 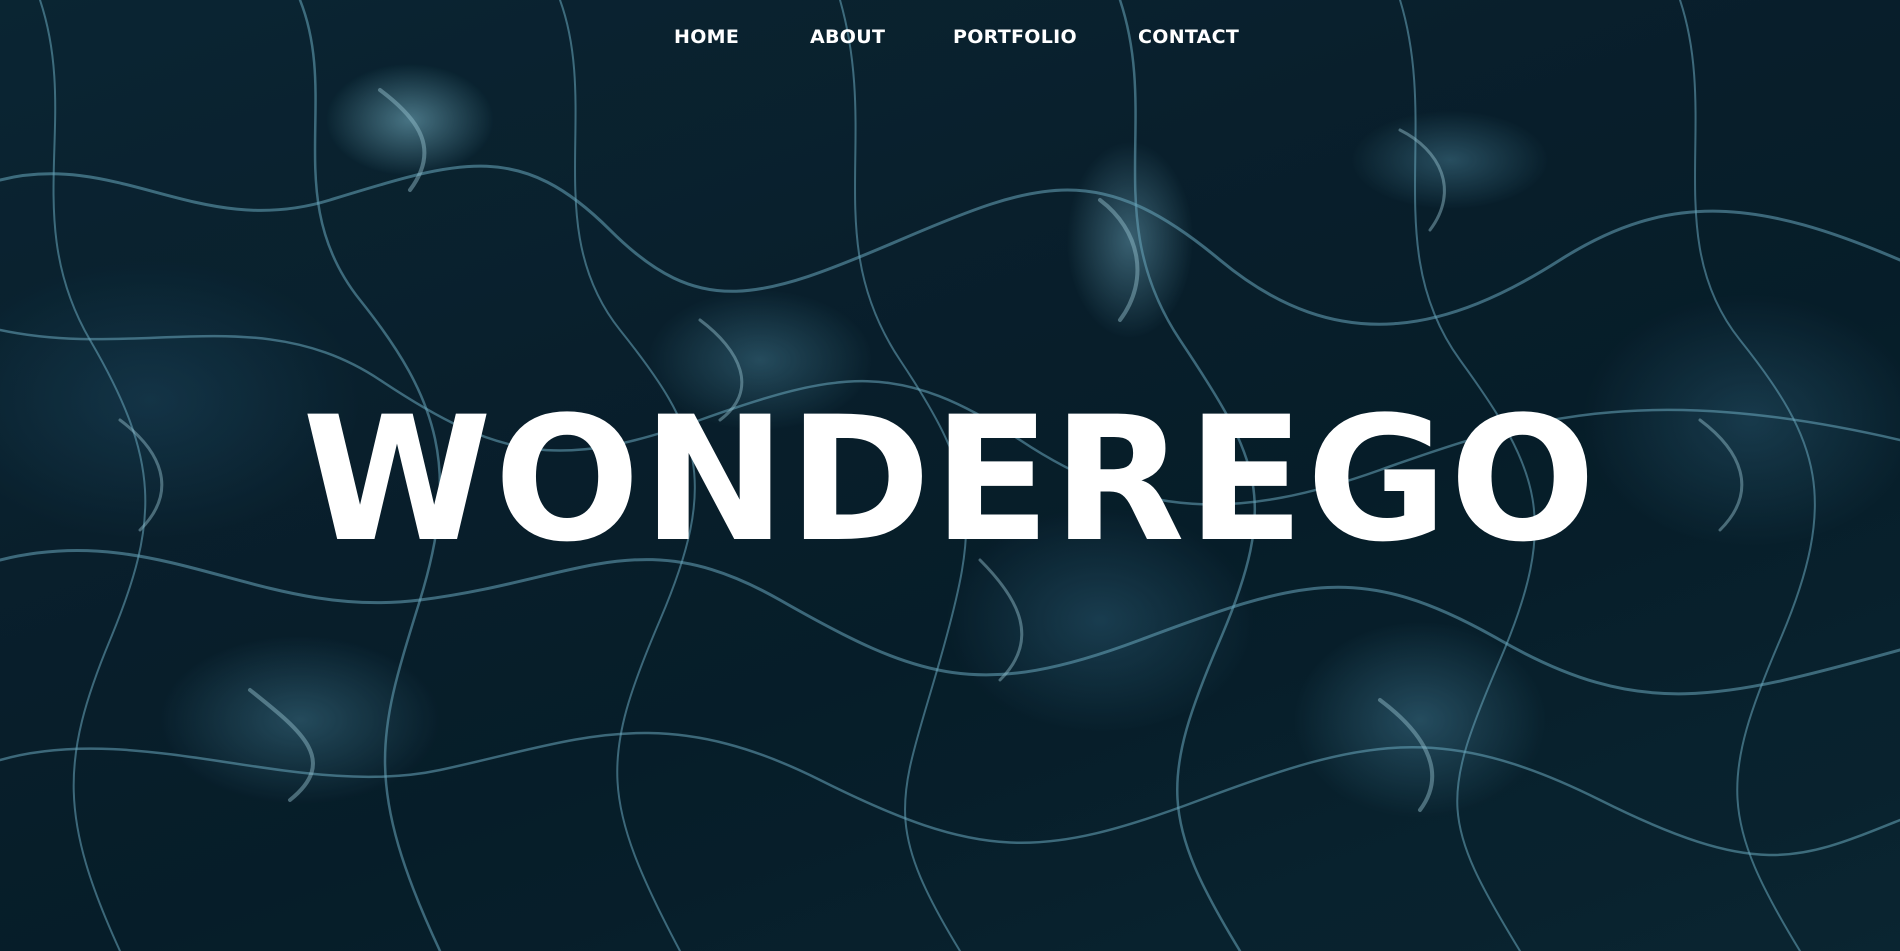 What do you see at coordinates (706, 37) in the screenshot?
I see `nav-link-home: HOME` at bounding box center [706, 37].